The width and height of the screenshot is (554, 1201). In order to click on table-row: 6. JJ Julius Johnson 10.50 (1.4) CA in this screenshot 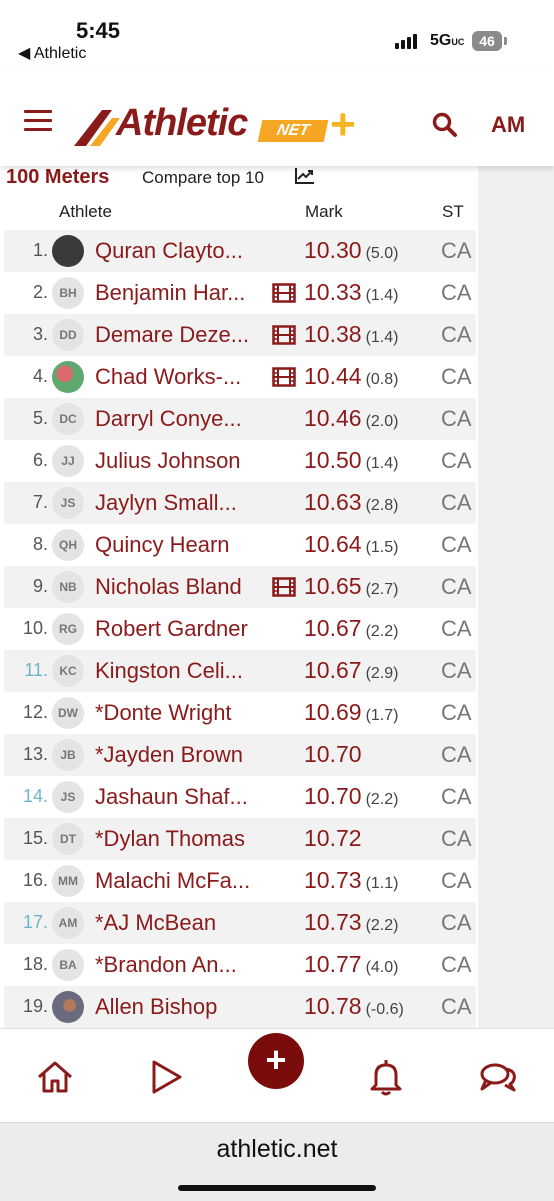, I will do `click(240, 461)`.